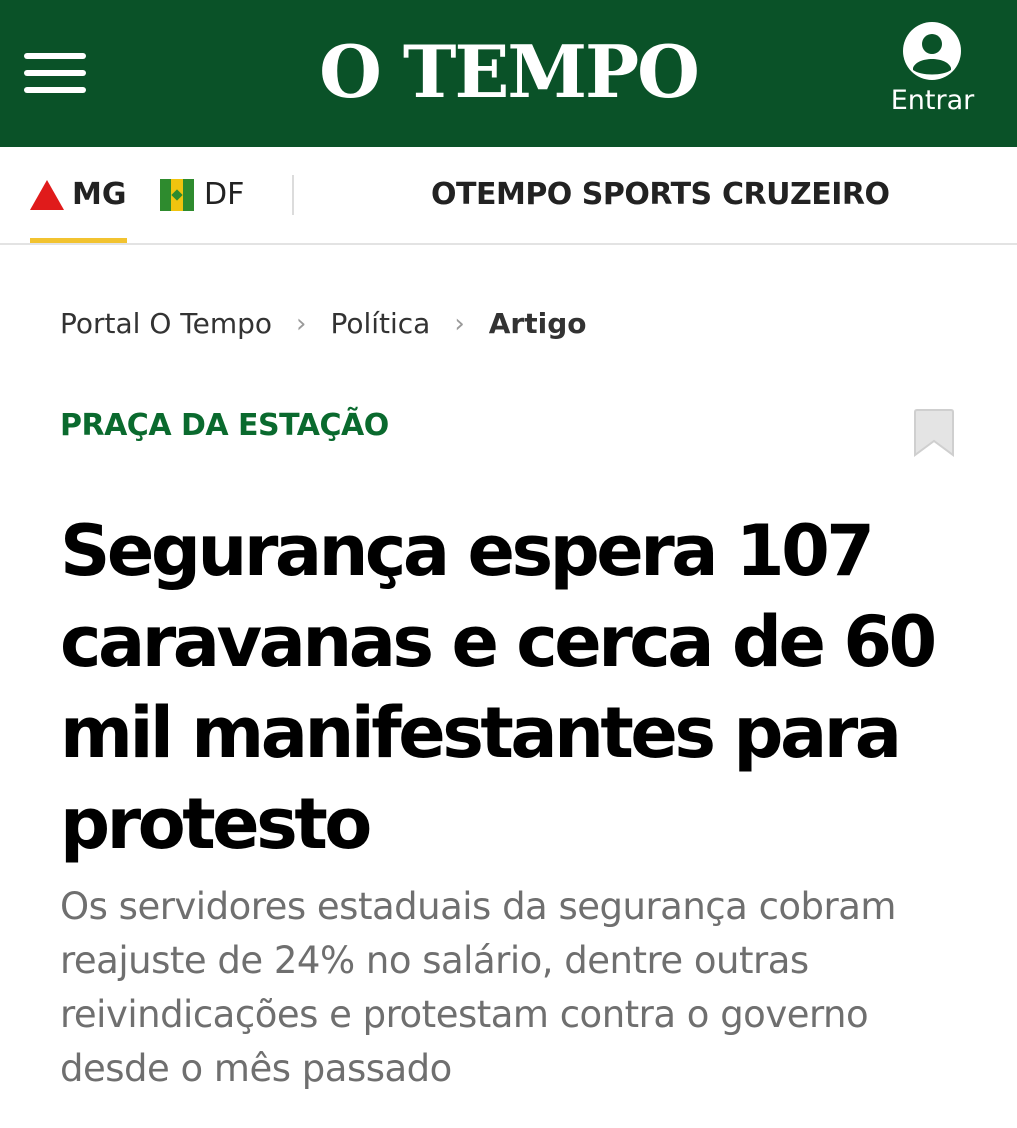 This screenshot has width=1017, height=1128. What do you see at coordinates (537, 323) in the screenshot?
I see `breadcrumb-current: Artigo` at bounding box center [537, 323].